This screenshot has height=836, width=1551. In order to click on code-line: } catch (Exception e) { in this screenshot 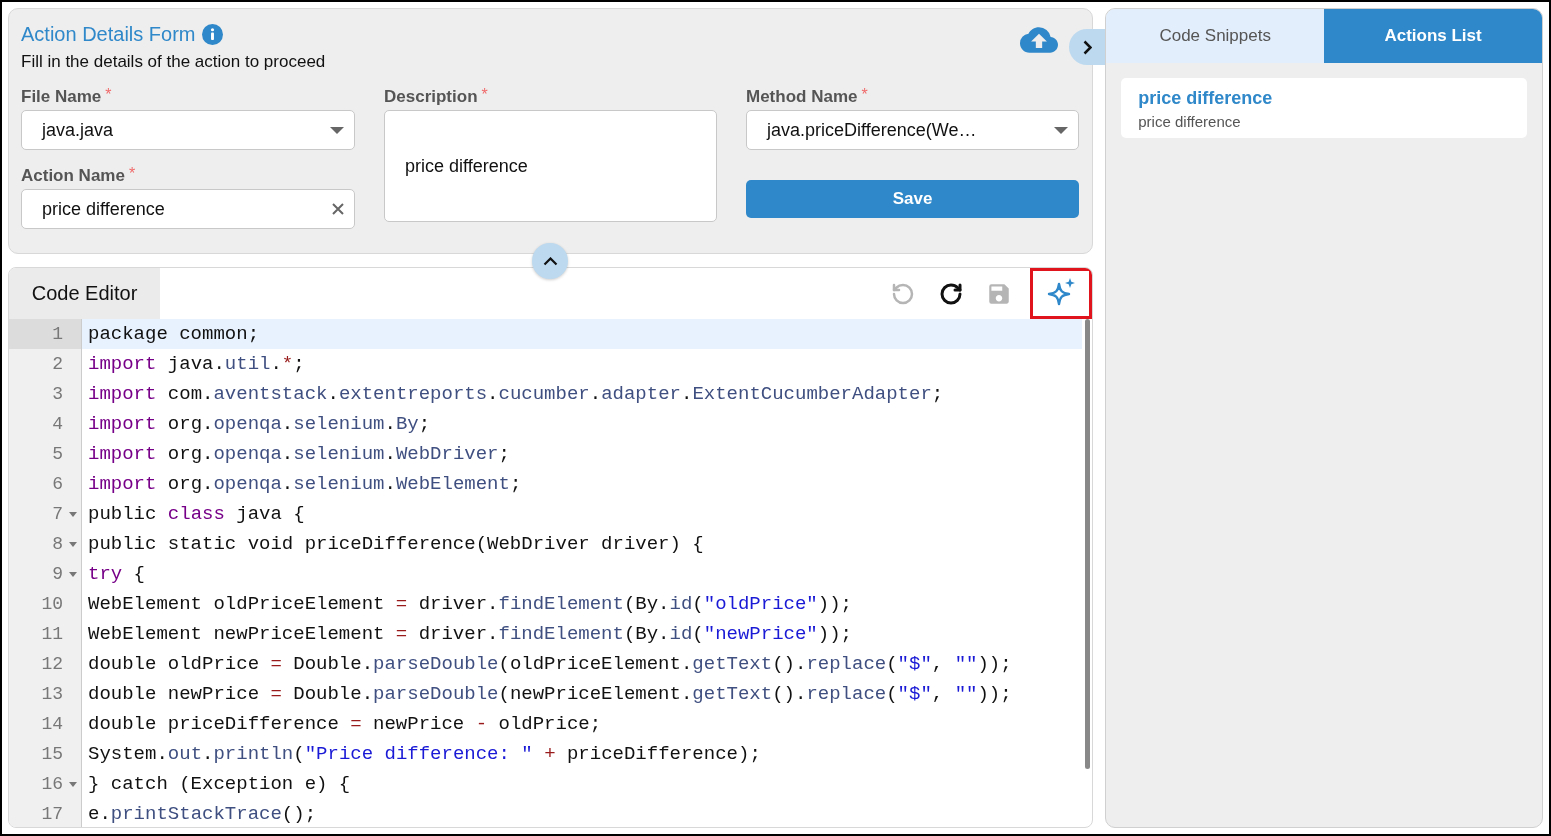, I will do `click(219, 784)`.